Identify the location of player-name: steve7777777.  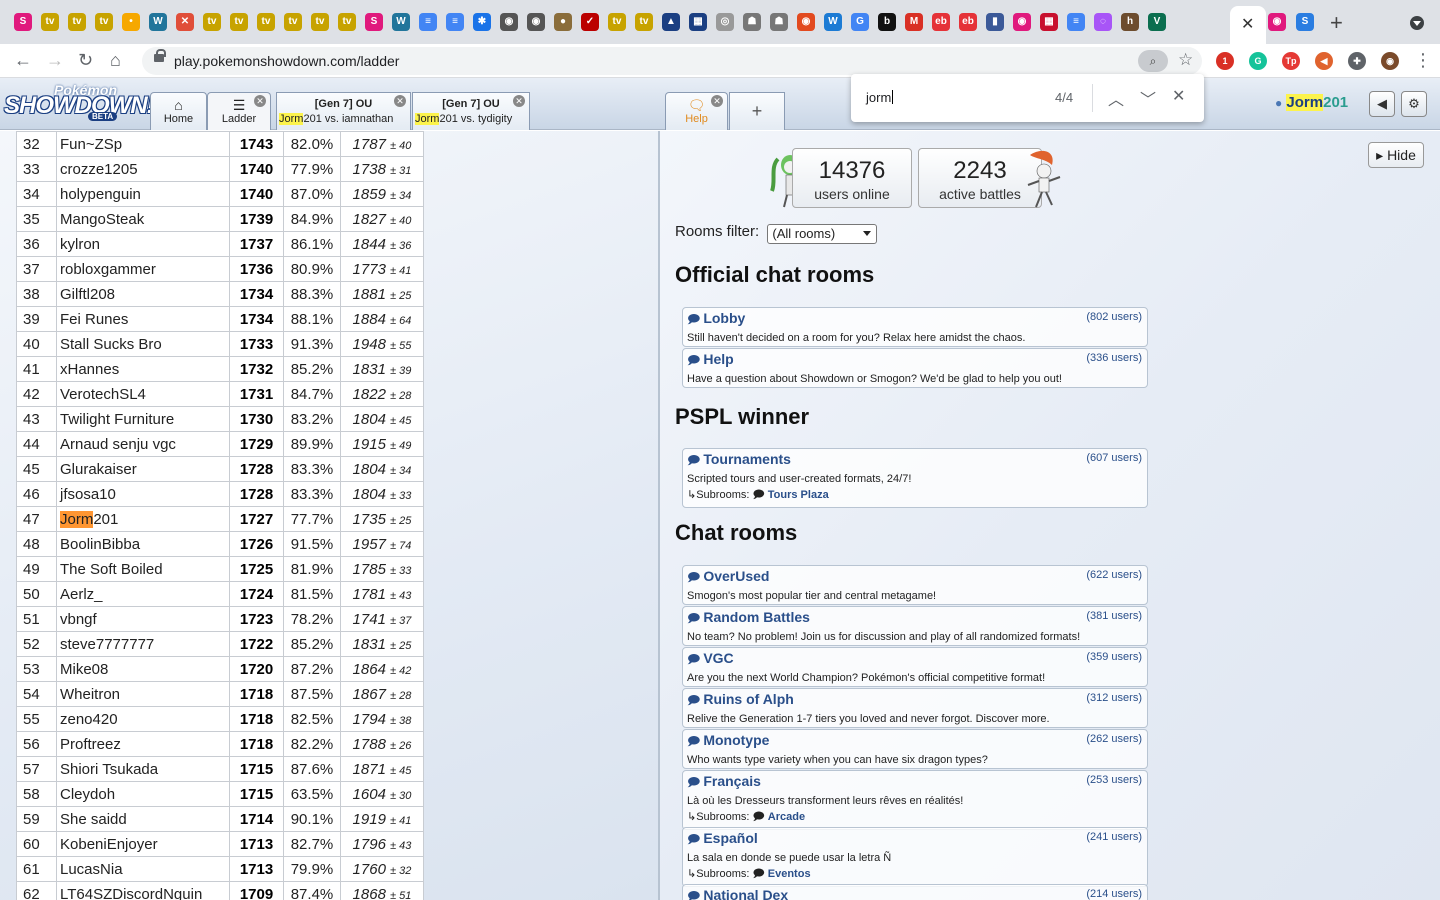
(143, 644).